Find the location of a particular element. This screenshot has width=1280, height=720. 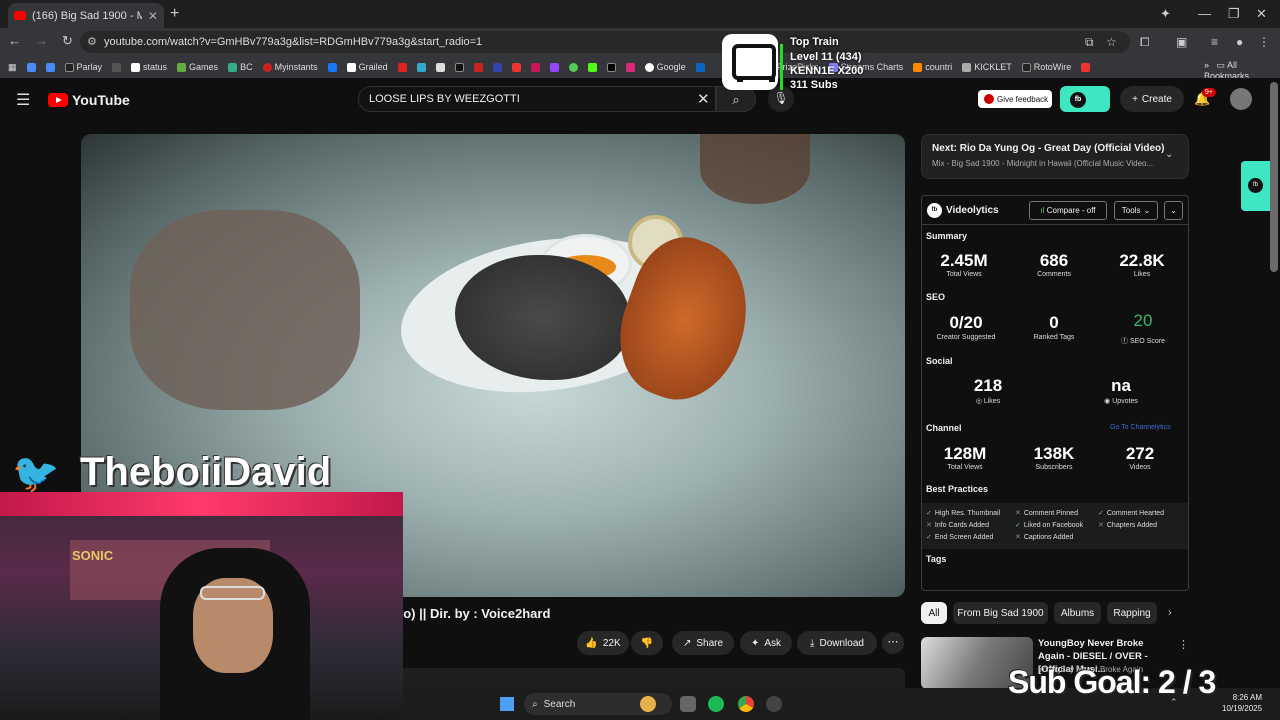

spotify-icon is located at coordinates (716, 704).